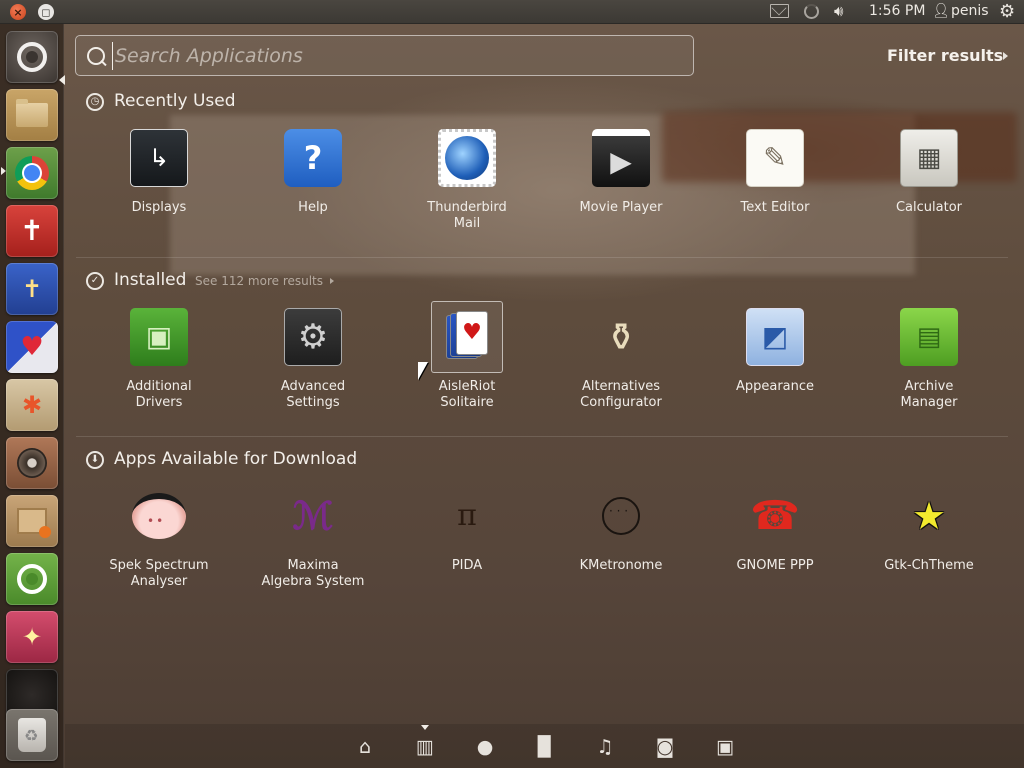  What do you see at coordinates (929, 516) in the screenshot?
I see `star-icon: ★` at bounding box center [929, 516].